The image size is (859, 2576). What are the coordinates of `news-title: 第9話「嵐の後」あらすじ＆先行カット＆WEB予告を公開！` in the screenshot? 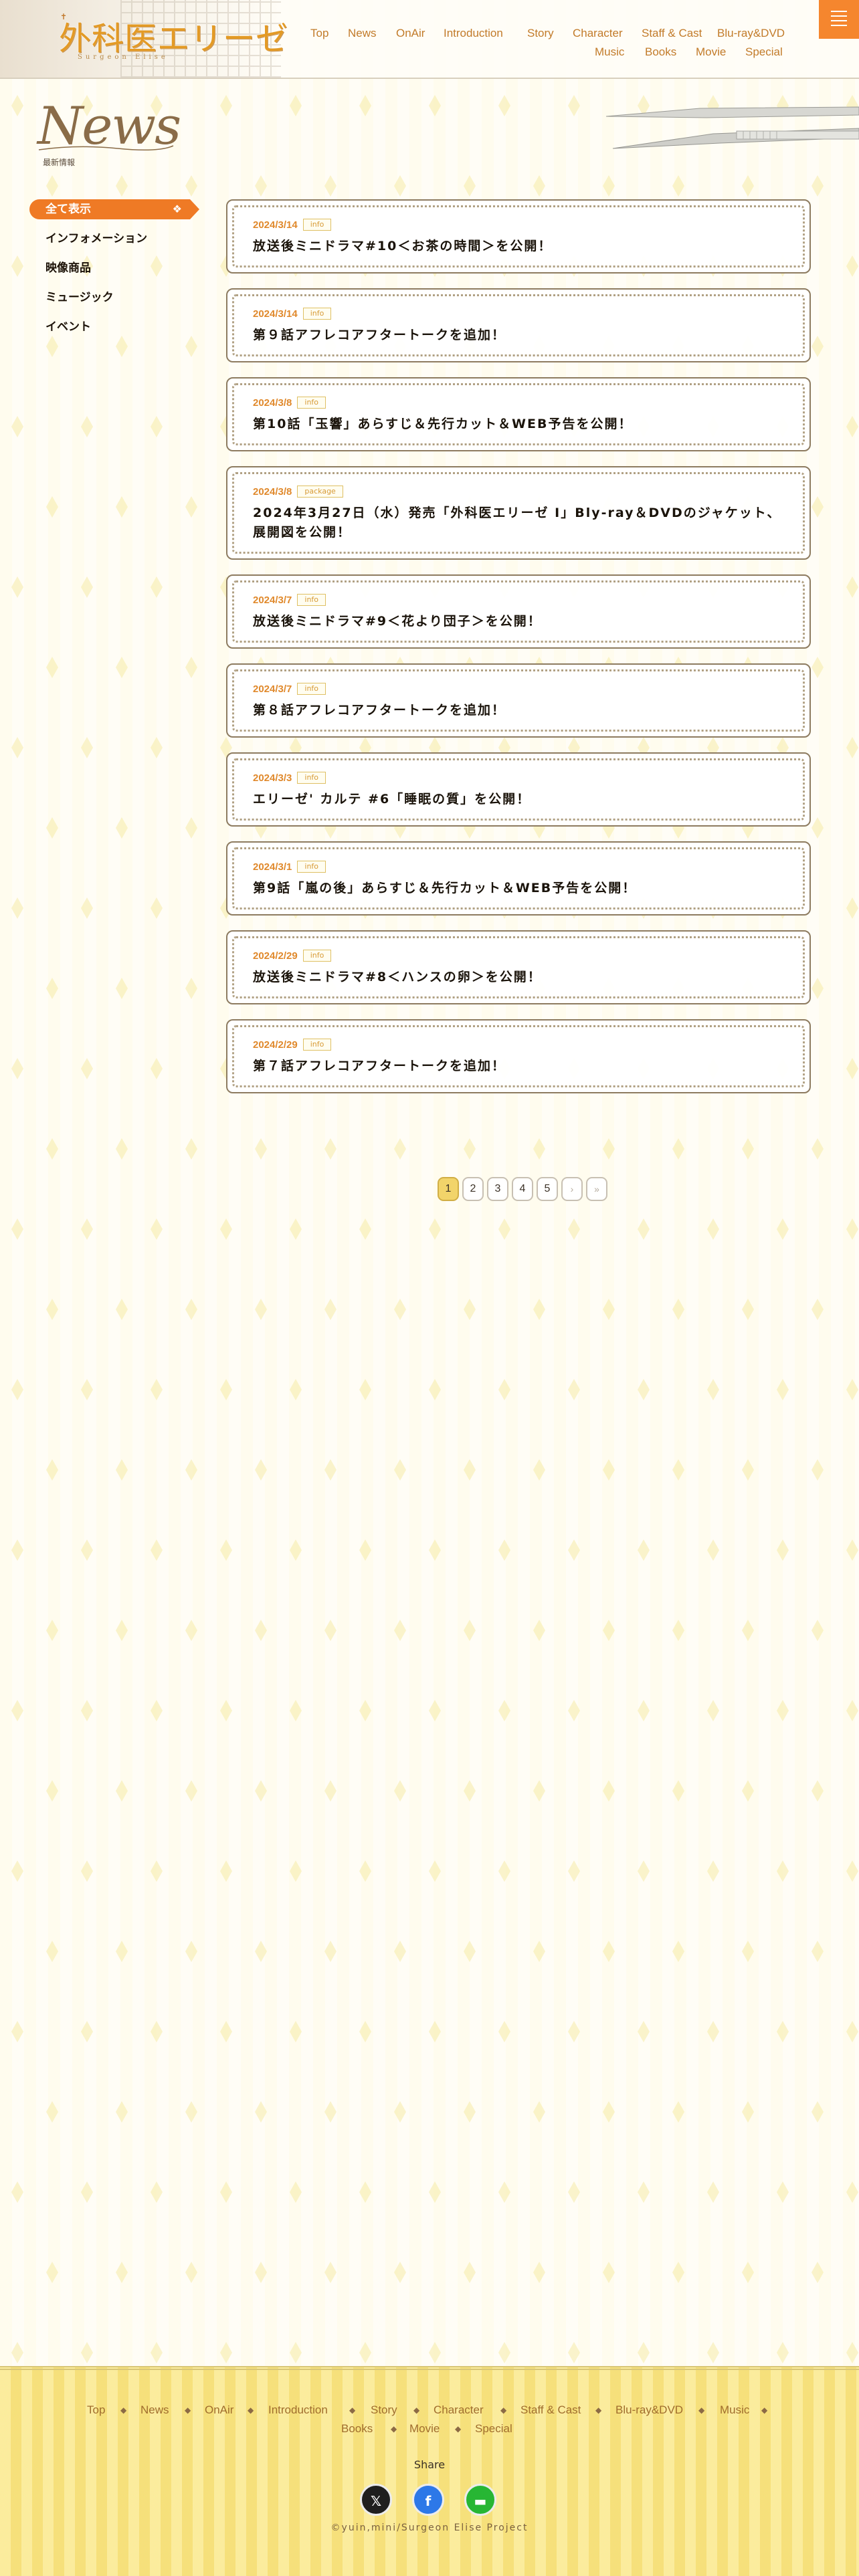 It's located at (445, 888).